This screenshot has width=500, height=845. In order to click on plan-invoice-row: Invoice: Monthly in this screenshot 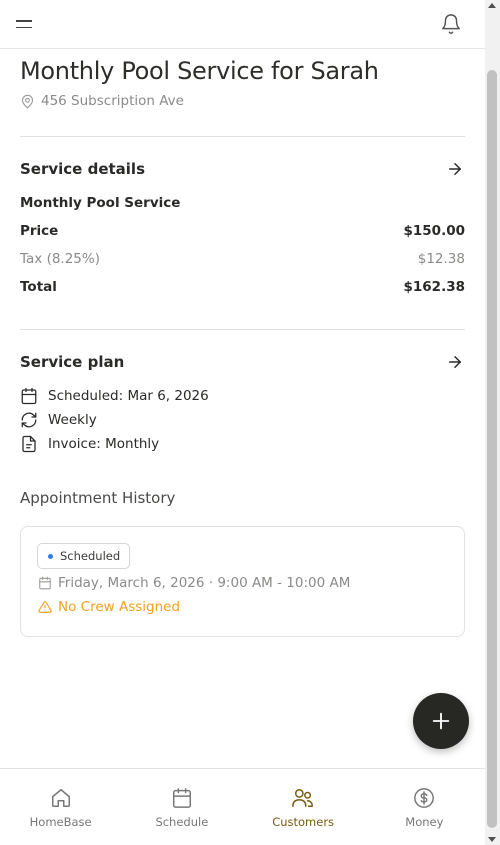, I will do `click(89, 444)`.